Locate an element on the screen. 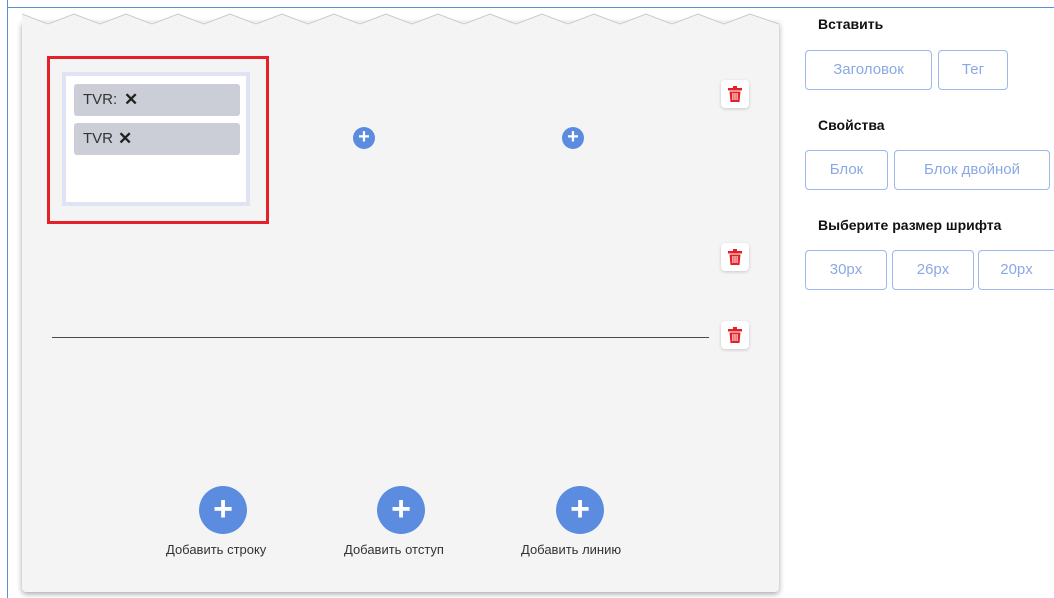 Image resolution: width=1054 pixels, height=598 pixels. tag-block: TVR: ✕ TVR ✕ is located at coordinates (156, 139).